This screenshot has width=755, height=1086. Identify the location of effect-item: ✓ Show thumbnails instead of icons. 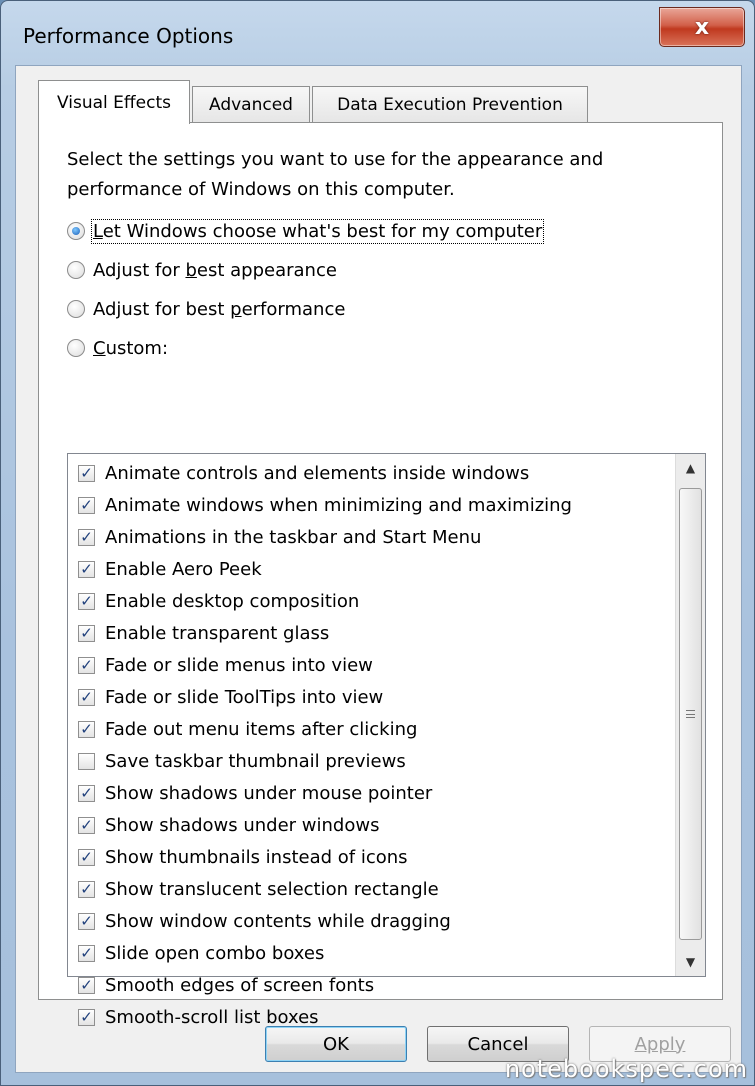
(372, 857).